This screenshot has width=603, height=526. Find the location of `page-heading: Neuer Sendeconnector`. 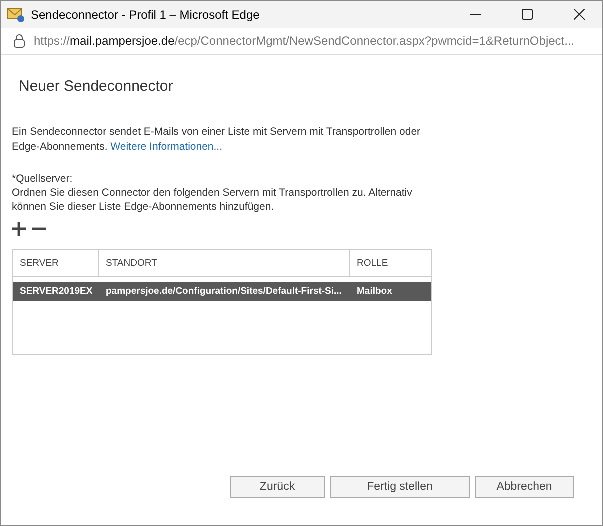

page-heading: Neuer Sendeconnector is located at coordinates (96, 86).